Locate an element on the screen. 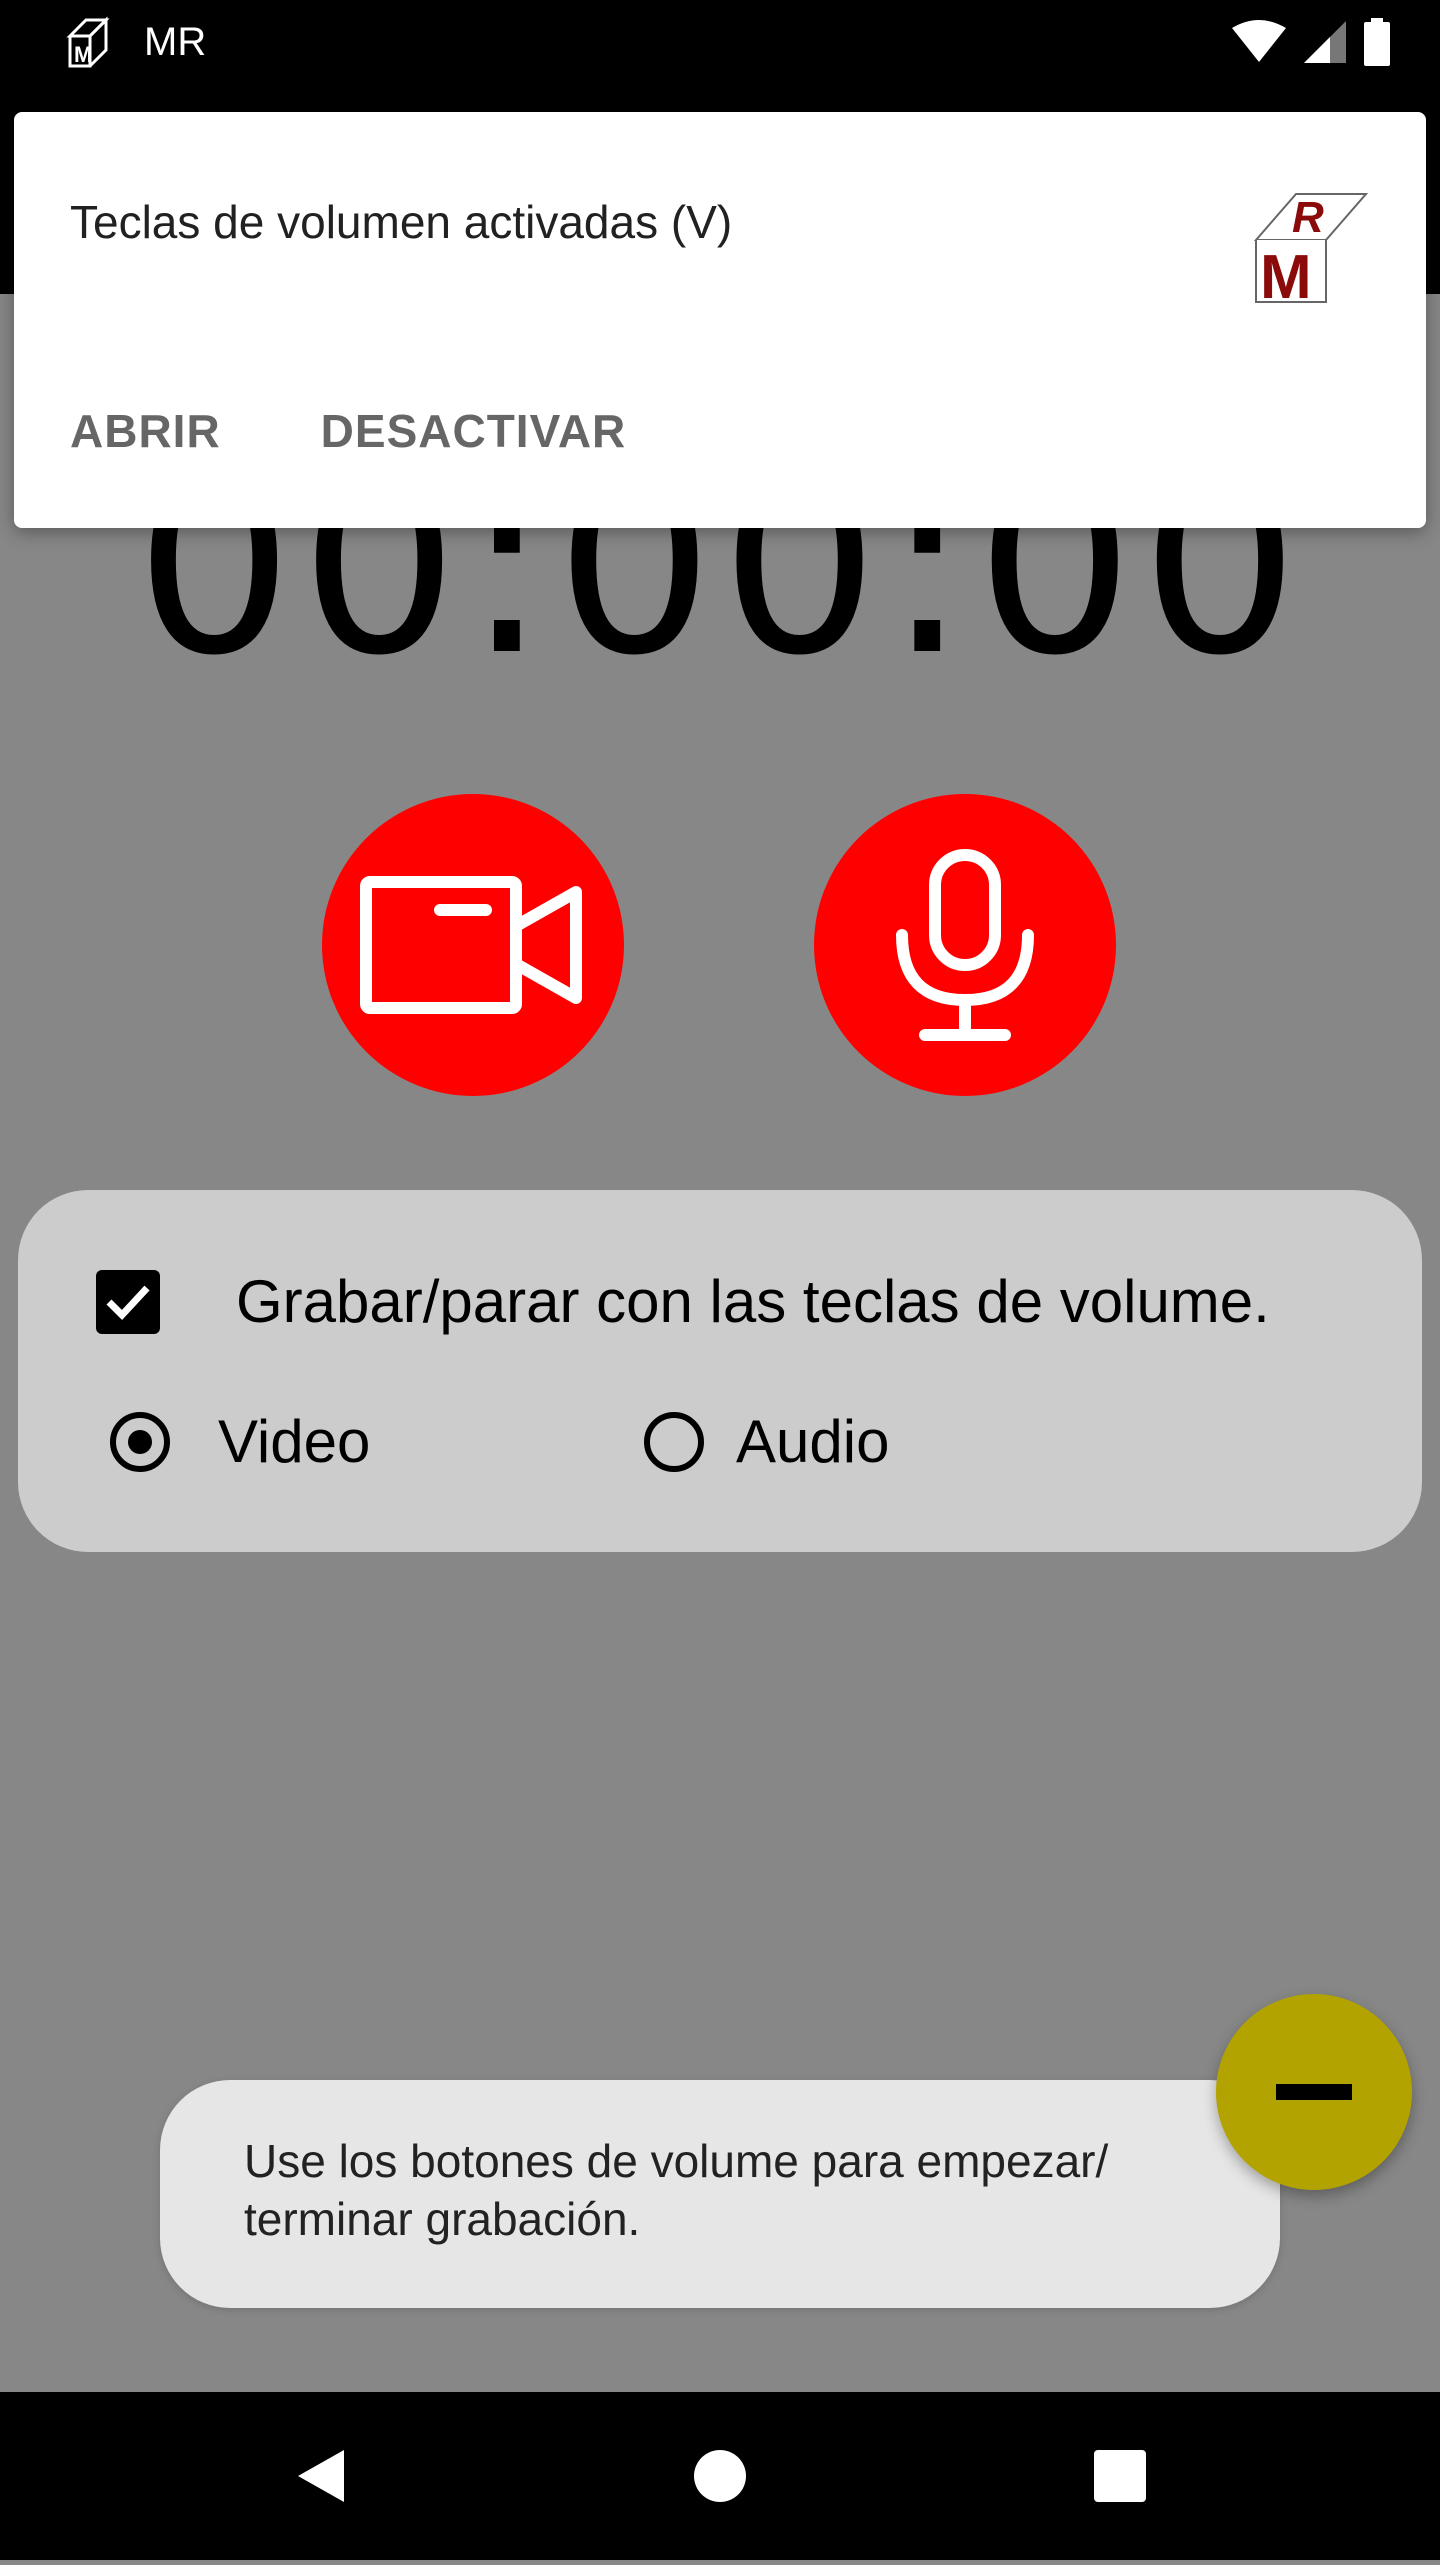 The height and width of the screenshot is (2565, 1440). audio-radio-label: Audio is located at coordinates (812, 1442).